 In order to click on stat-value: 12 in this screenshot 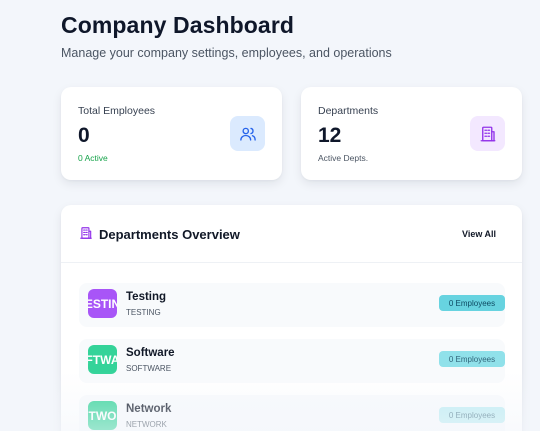, I will do `click(330, 135)`.